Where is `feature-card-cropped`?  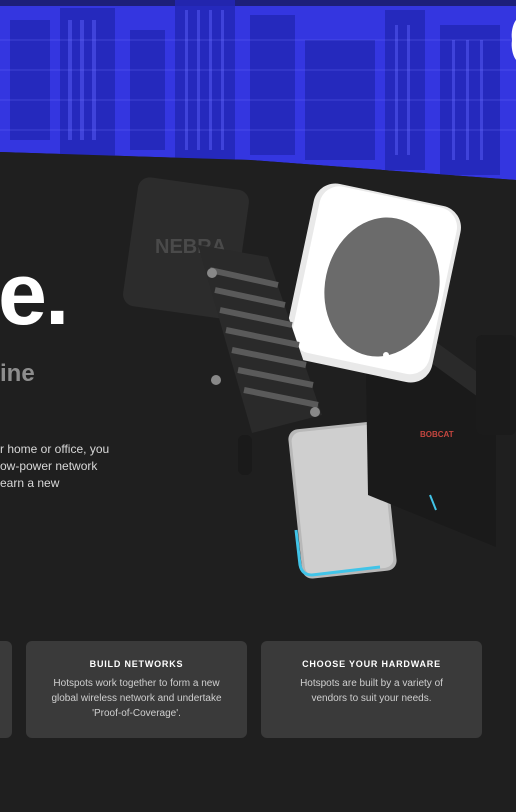 feature-card-cropped is located at coordinates (6, 689).